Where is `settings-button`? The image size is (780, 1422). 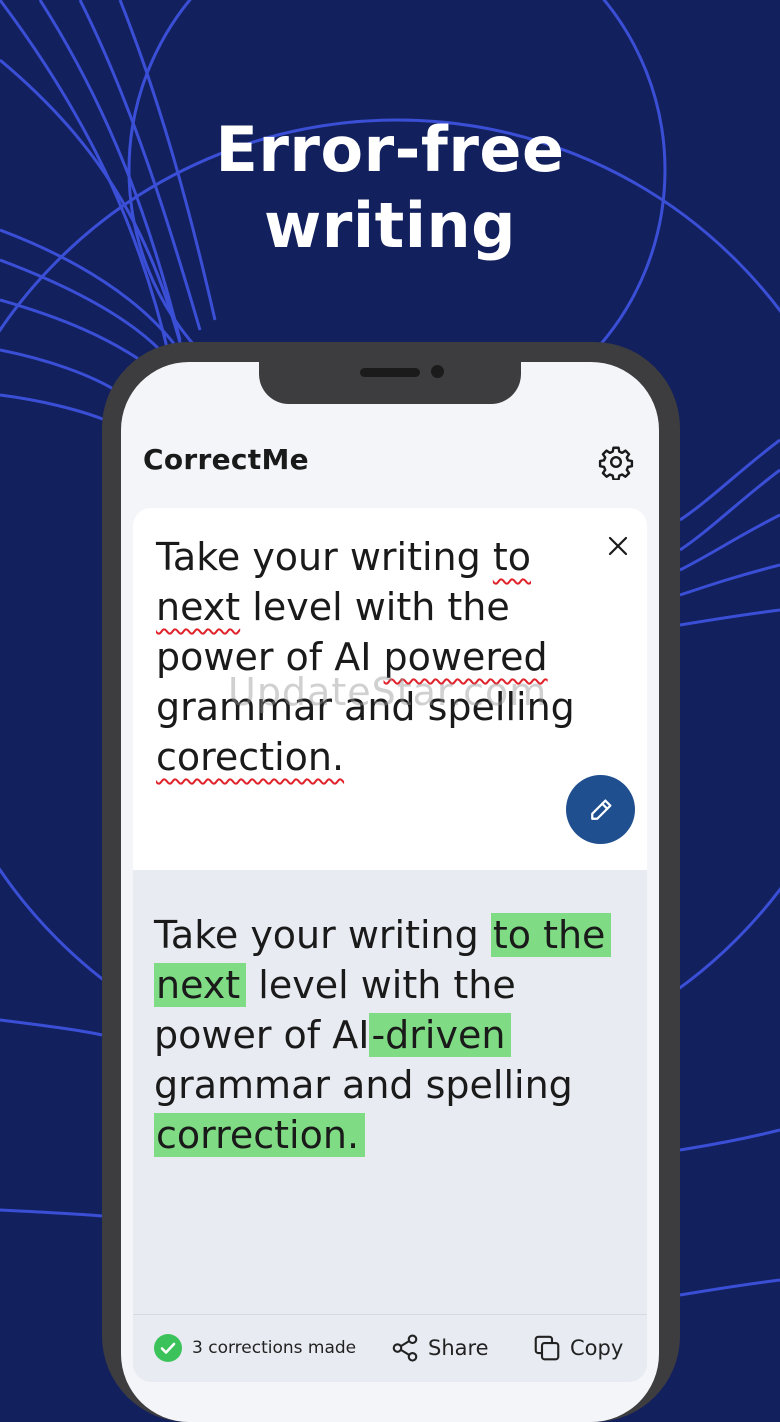 settings-button is located at coordinates (616, 462).